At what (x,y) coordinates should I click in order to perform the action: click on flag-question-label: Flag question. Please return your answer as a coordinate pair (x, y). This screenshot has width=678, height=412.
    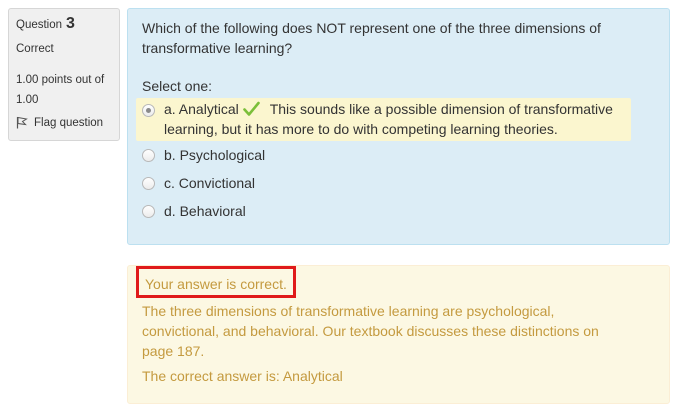
    Looking at the image, I should click on (69, 122).